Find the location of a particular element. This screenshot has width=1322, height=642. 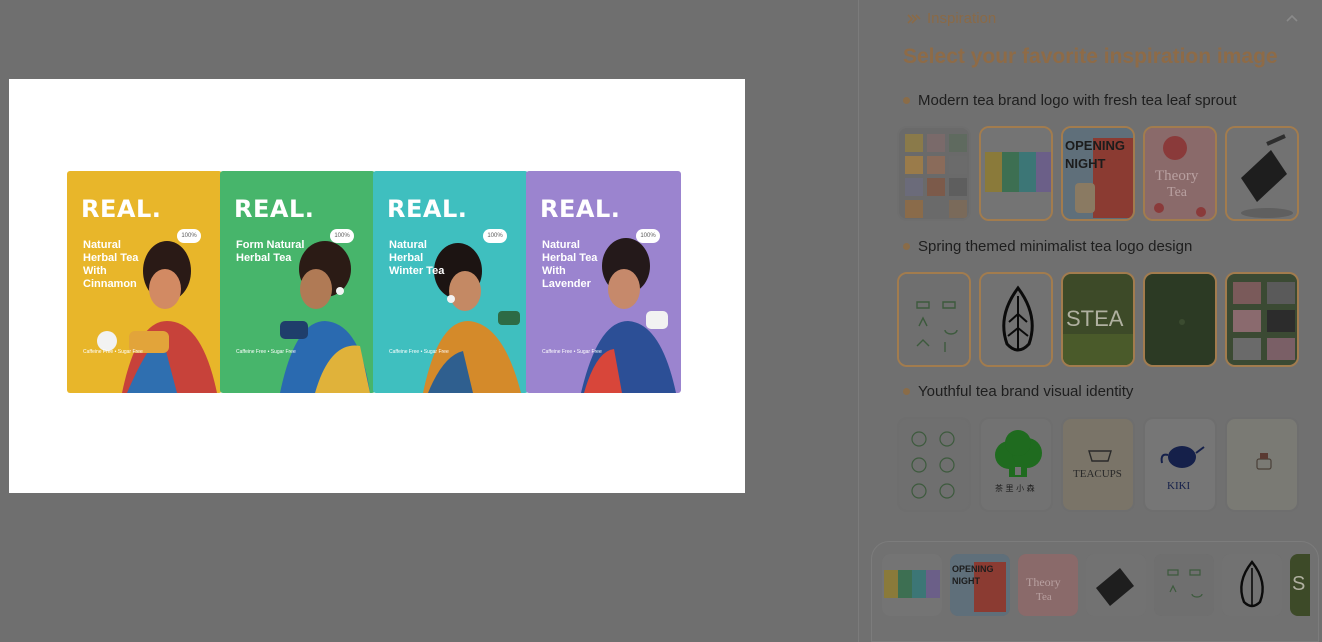

stea-text: STEA is located at coordinates (1095, 318).